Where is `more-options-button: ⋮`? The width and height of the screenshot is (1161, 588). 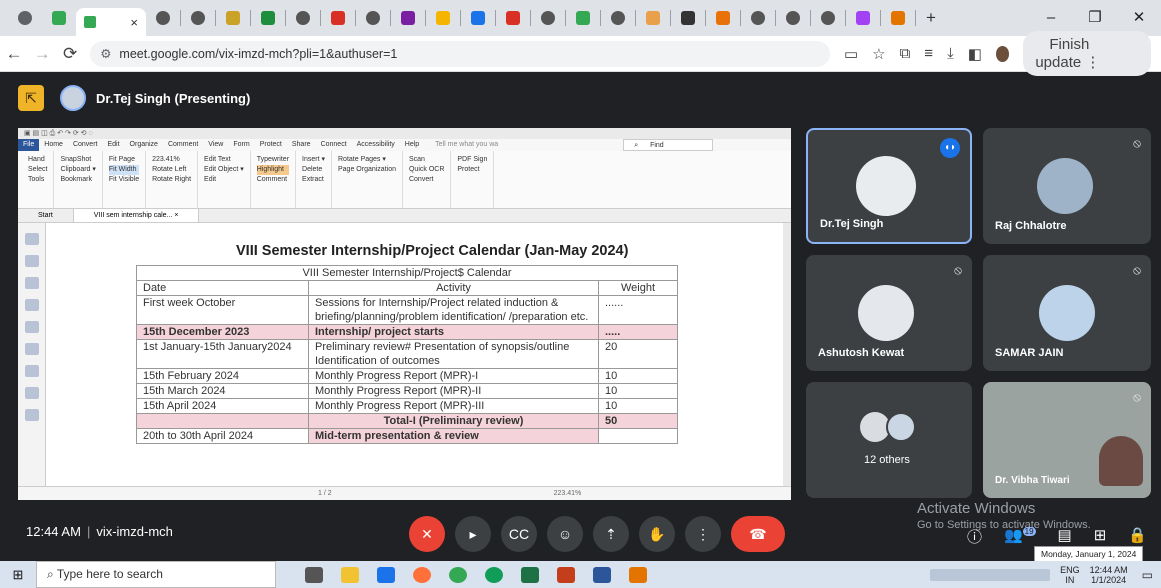
more-options-button: ⋮ is located at coordinates (703, 534).